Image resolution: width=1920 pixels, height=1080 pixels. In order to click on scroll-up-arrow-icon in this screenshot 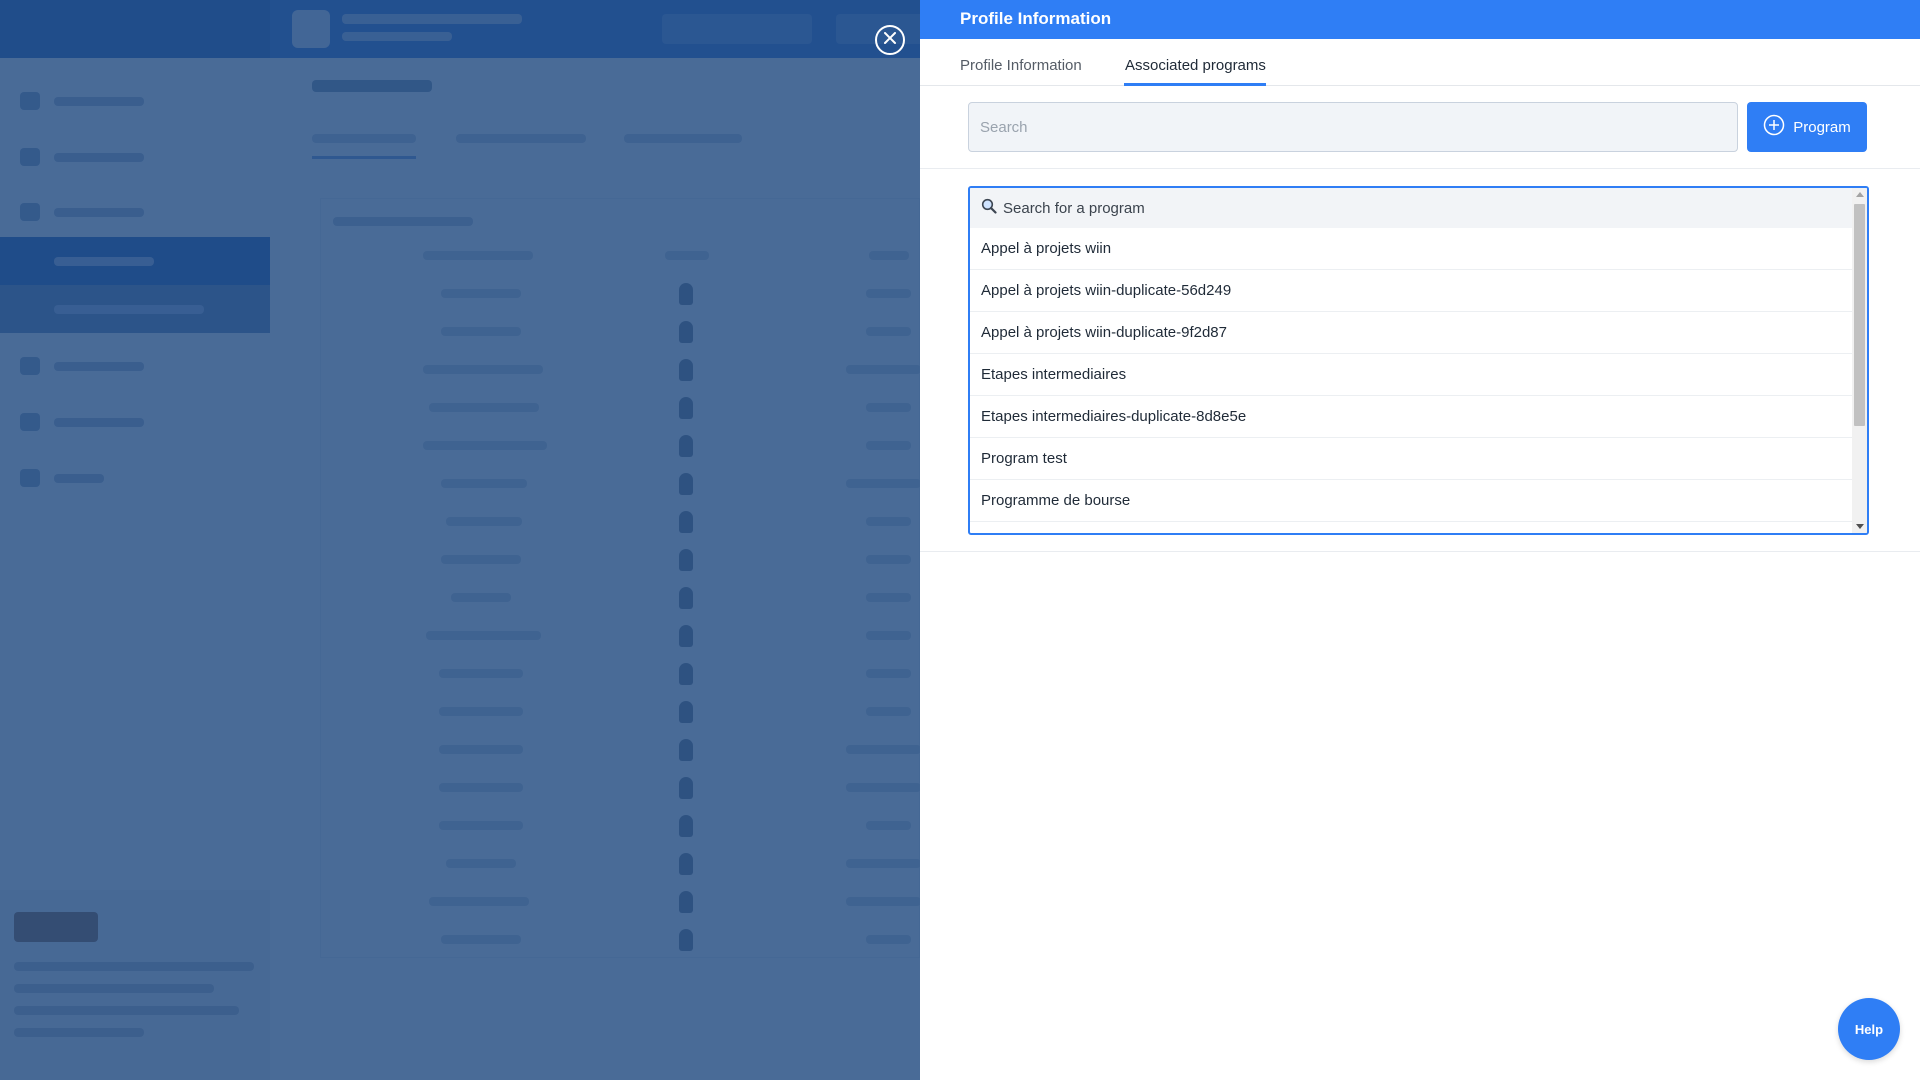, I will do `click(1860, 194)`.